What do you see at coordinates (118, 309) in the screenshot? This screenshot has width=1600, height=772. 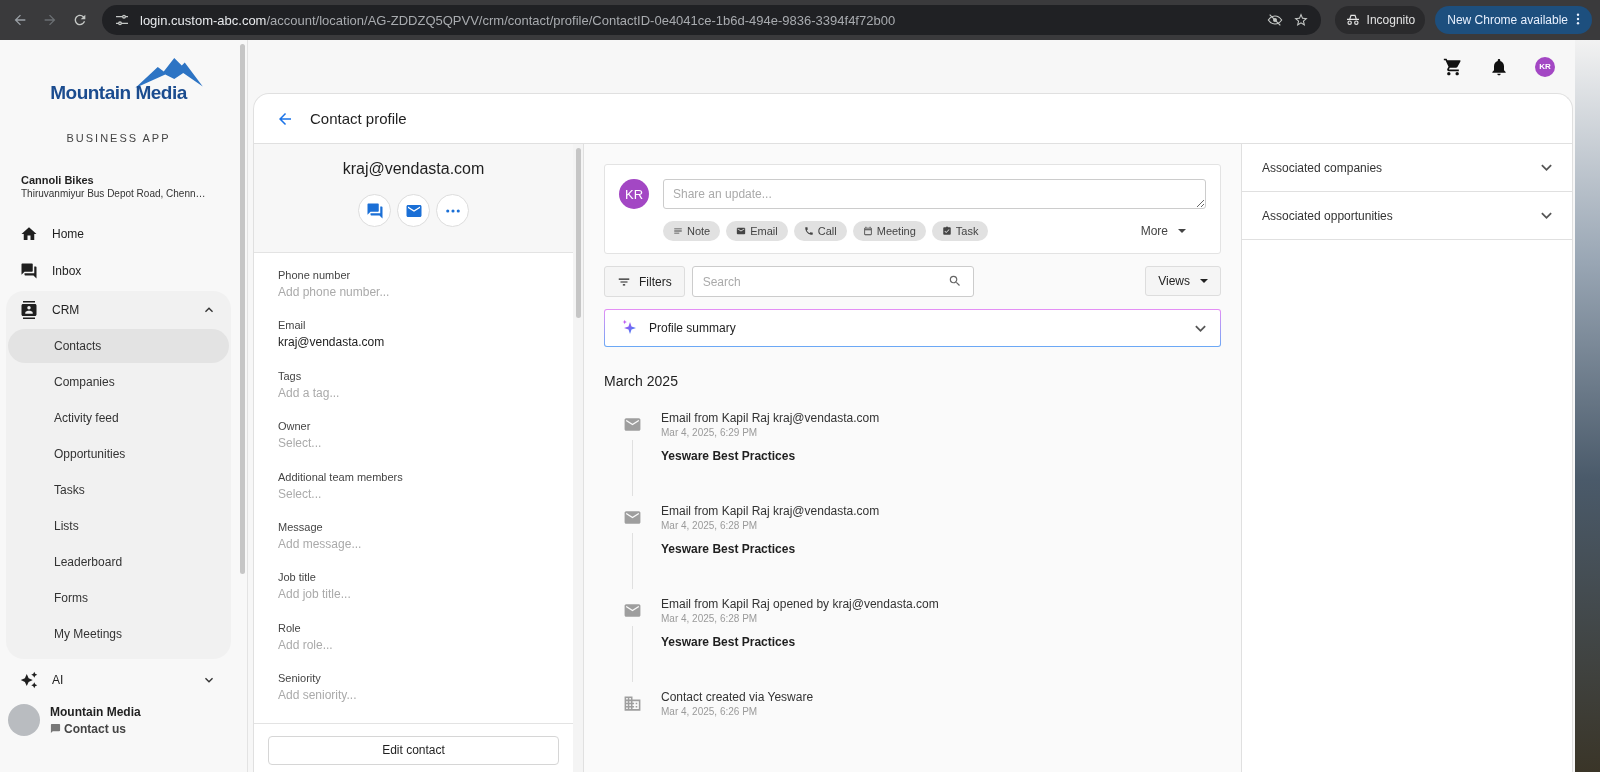 I see `nav-item: CRM` at bounding box center [118, 309].